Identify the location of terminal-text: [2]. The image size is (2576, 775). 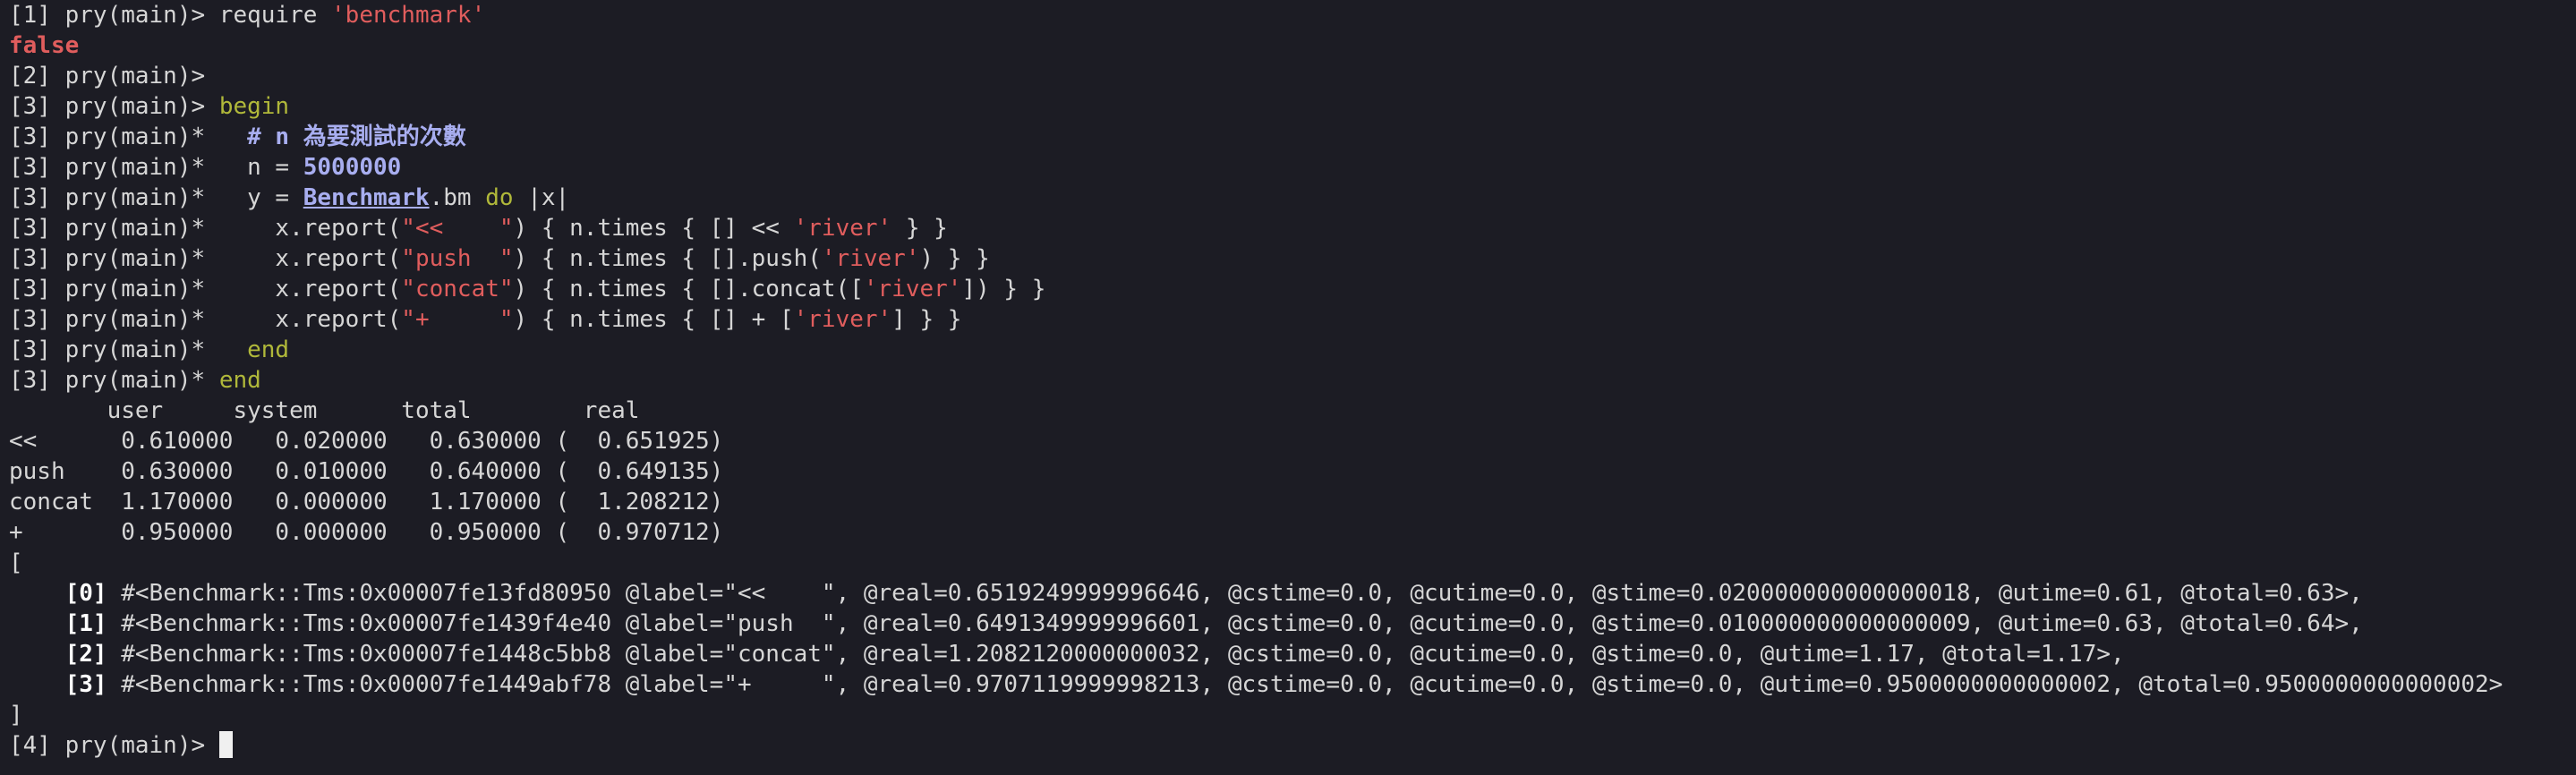
(85, 654).